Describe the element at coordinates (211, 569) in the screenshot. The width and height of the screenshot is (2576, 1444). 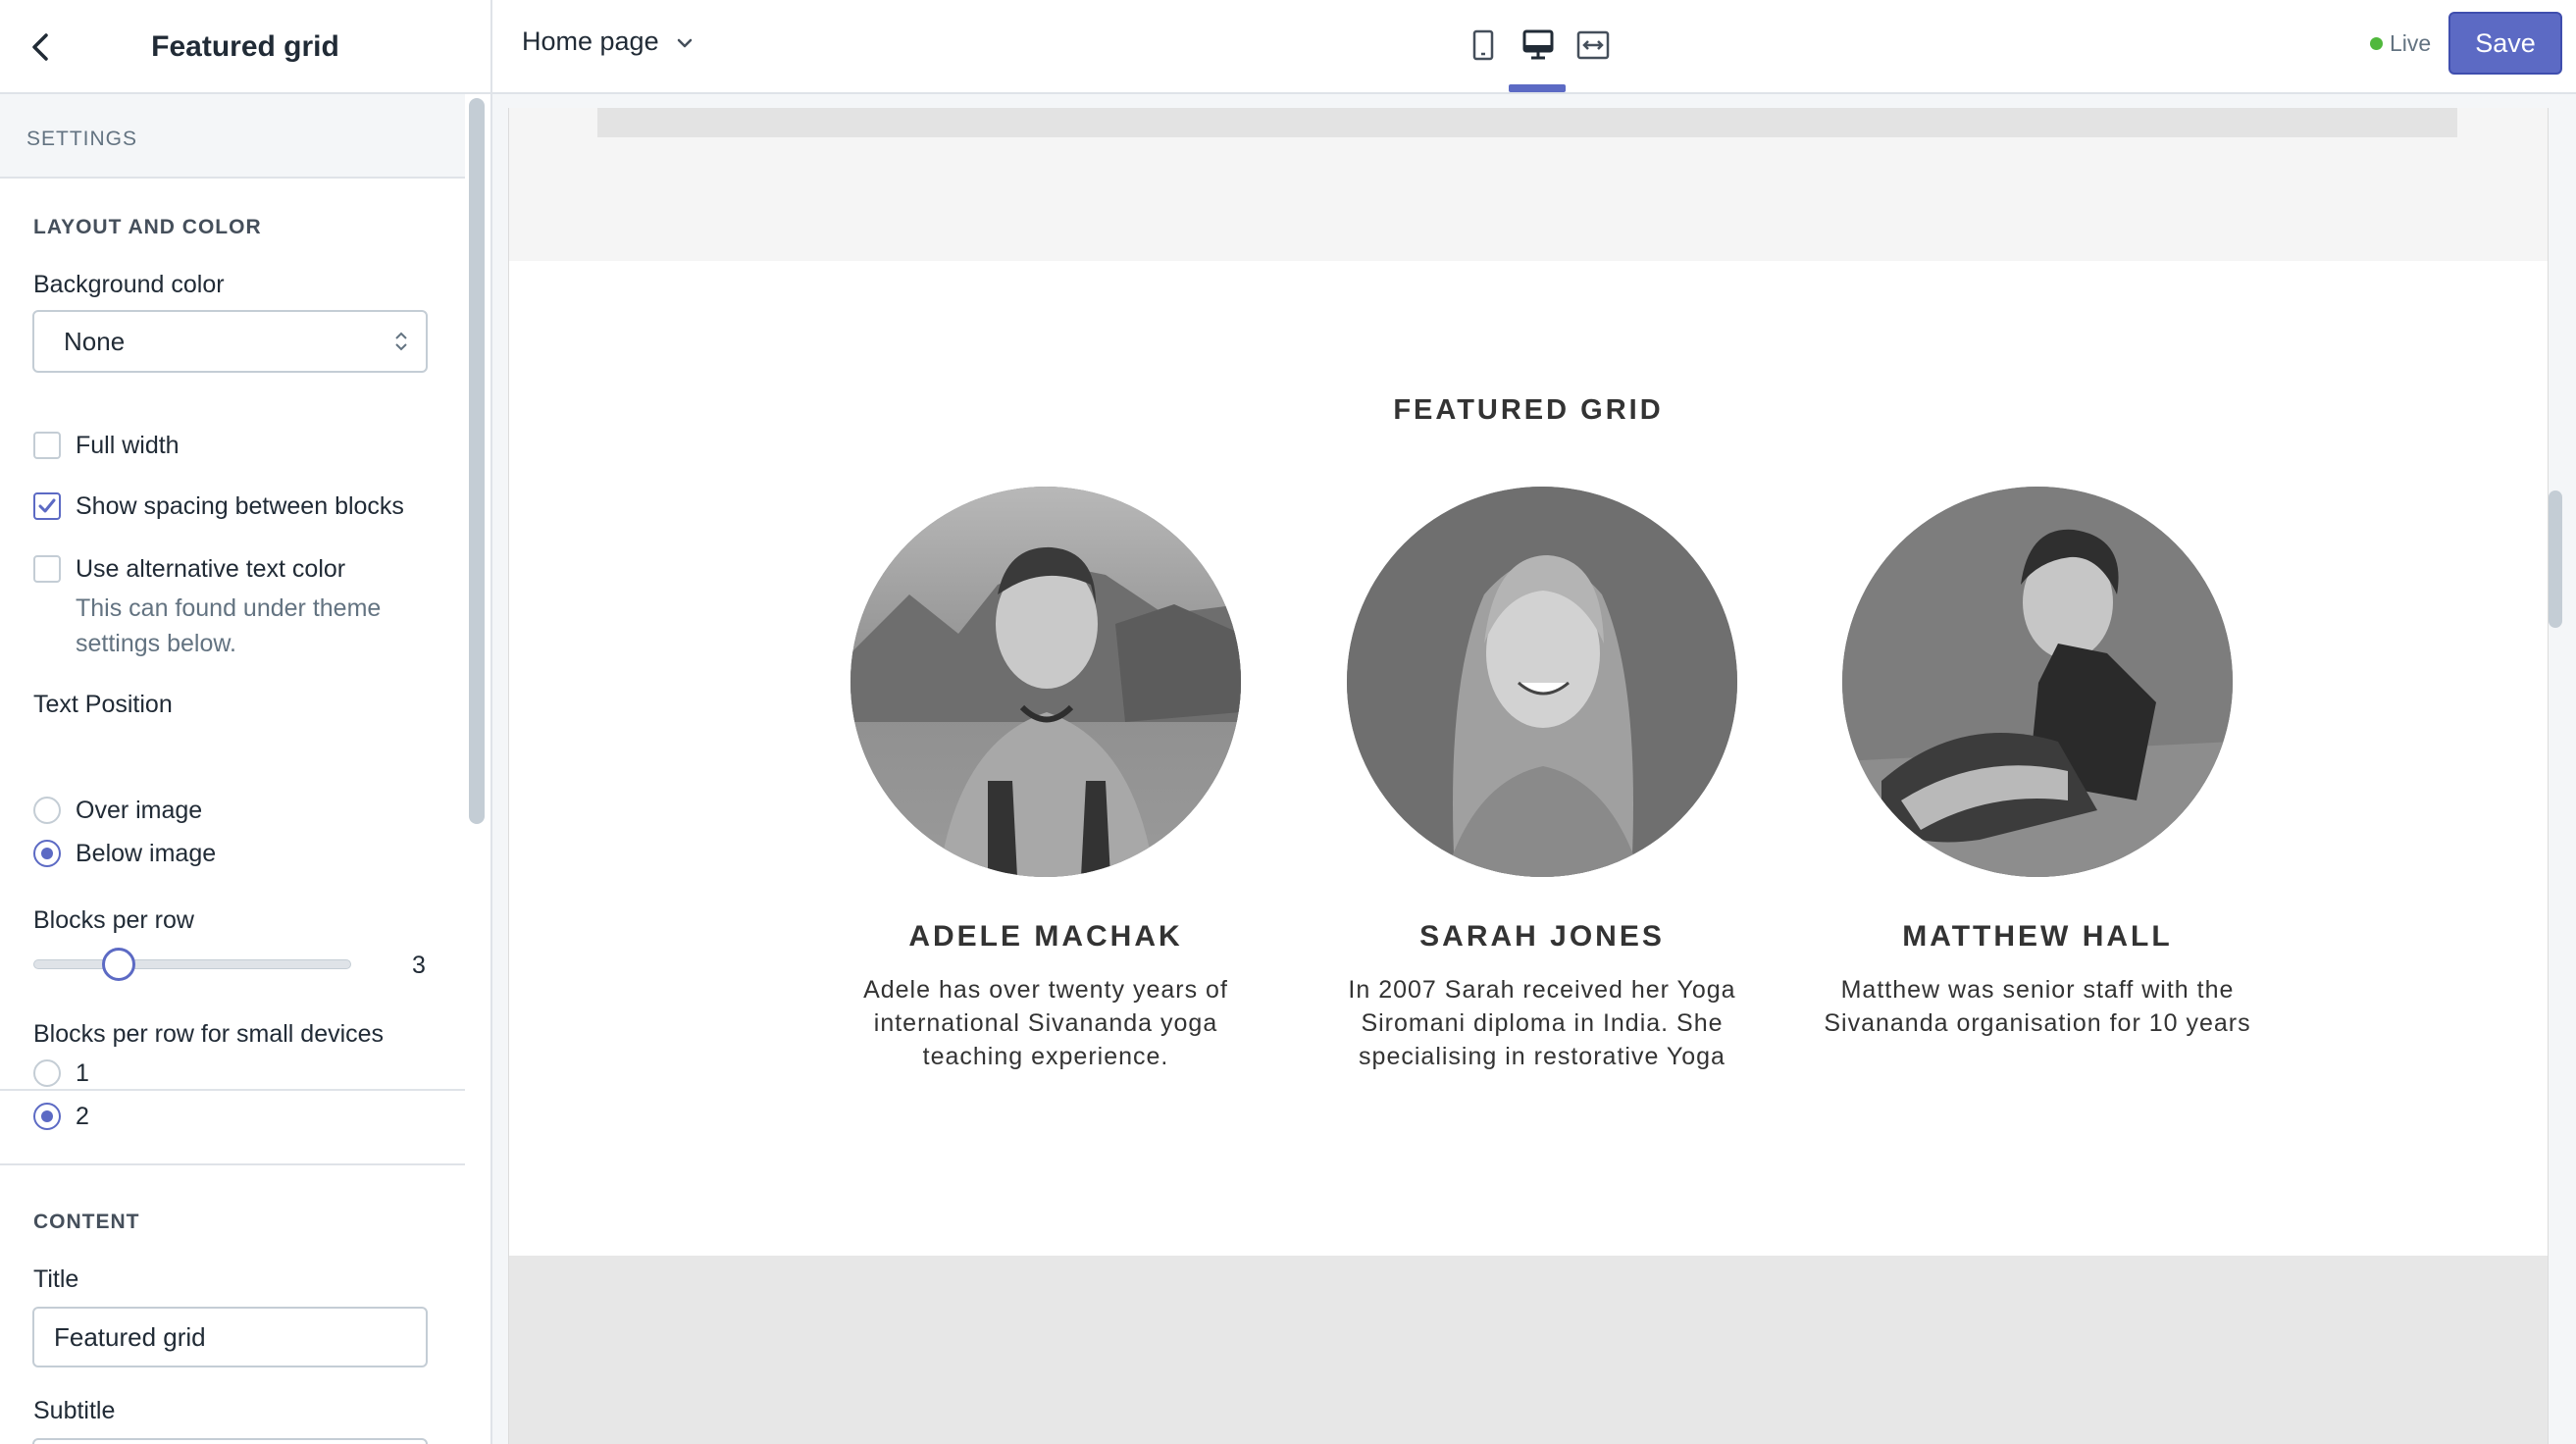
I see `alt-text-color-label: Use alternative text color` at that location.